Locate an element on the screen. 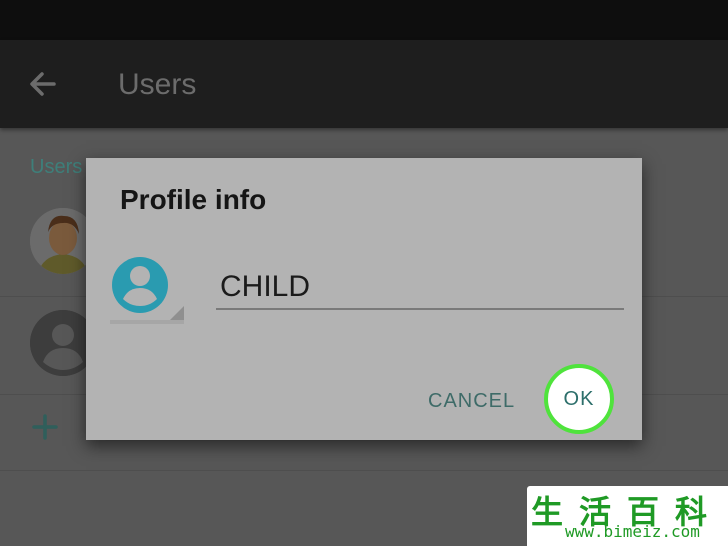 Image resolution: width=728 pixels, height=546 pixels. back-button is located at coordinates (44, 84).